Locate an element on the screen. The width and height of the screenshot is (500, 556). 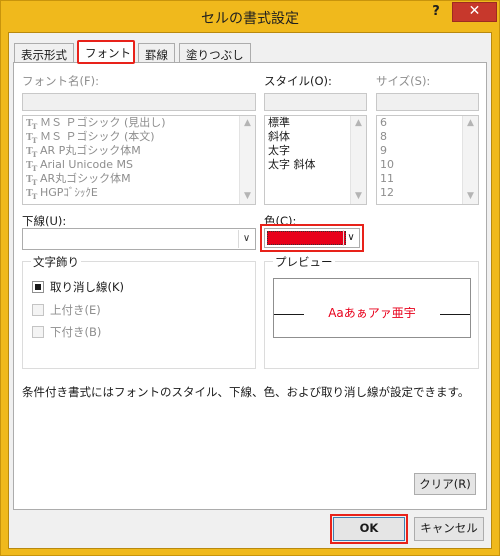
list-item: TT AR P丸ゴシック体M is located at coordinates (139, 151).